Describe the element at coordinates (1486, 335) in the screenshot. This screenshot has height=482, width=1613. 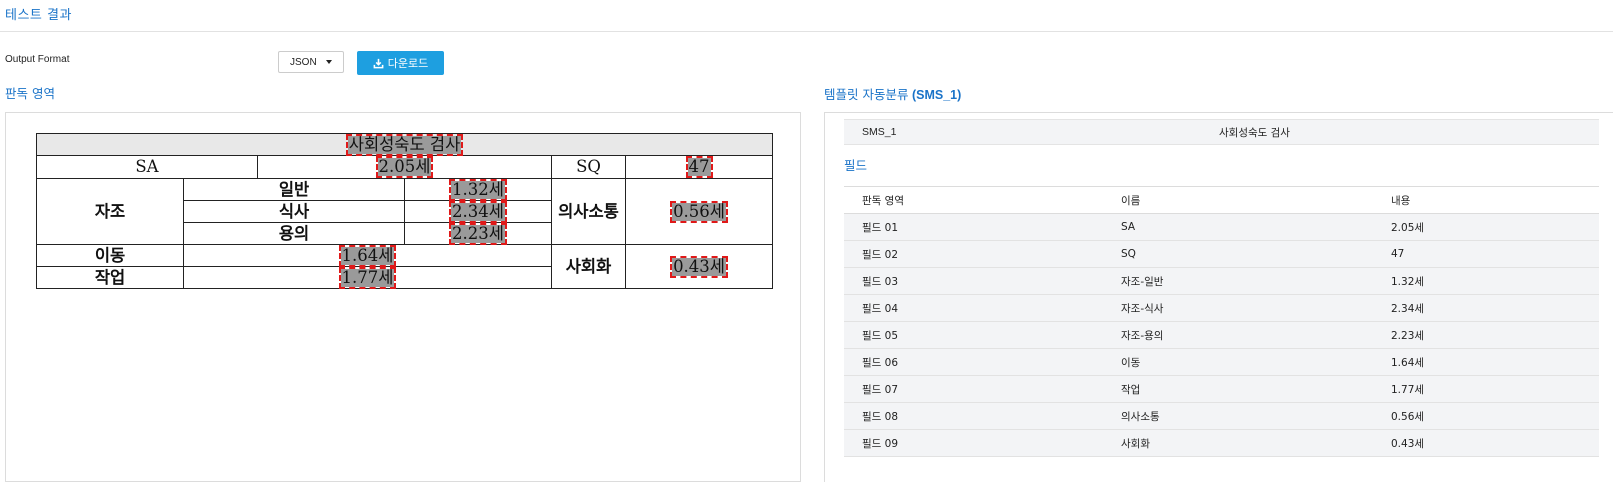
I see `field-value: 2.23세` at that location.